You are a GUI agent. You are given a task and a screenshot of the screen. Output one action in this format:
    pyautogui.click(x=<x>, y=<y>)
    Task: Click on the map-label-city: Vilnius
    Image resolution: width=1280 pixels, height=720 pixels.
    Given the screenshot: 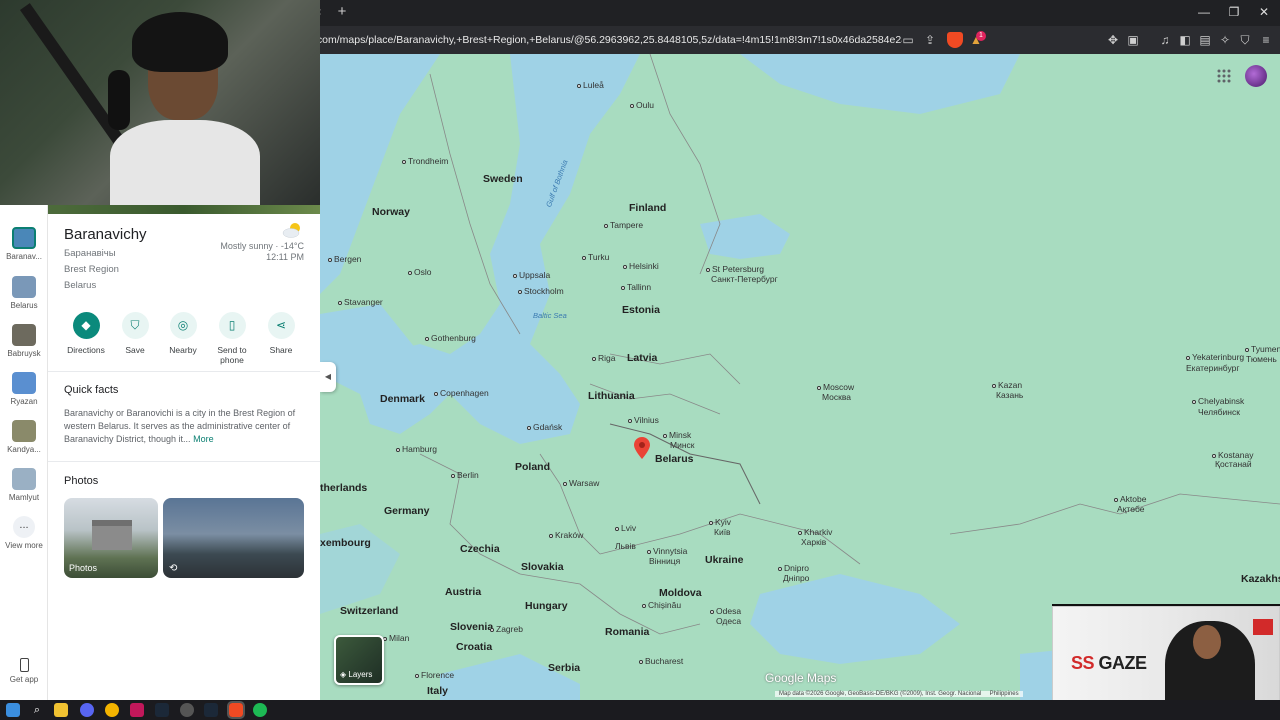 What is the action you would take?
    pyautogui.click(x=643, y=420)
    